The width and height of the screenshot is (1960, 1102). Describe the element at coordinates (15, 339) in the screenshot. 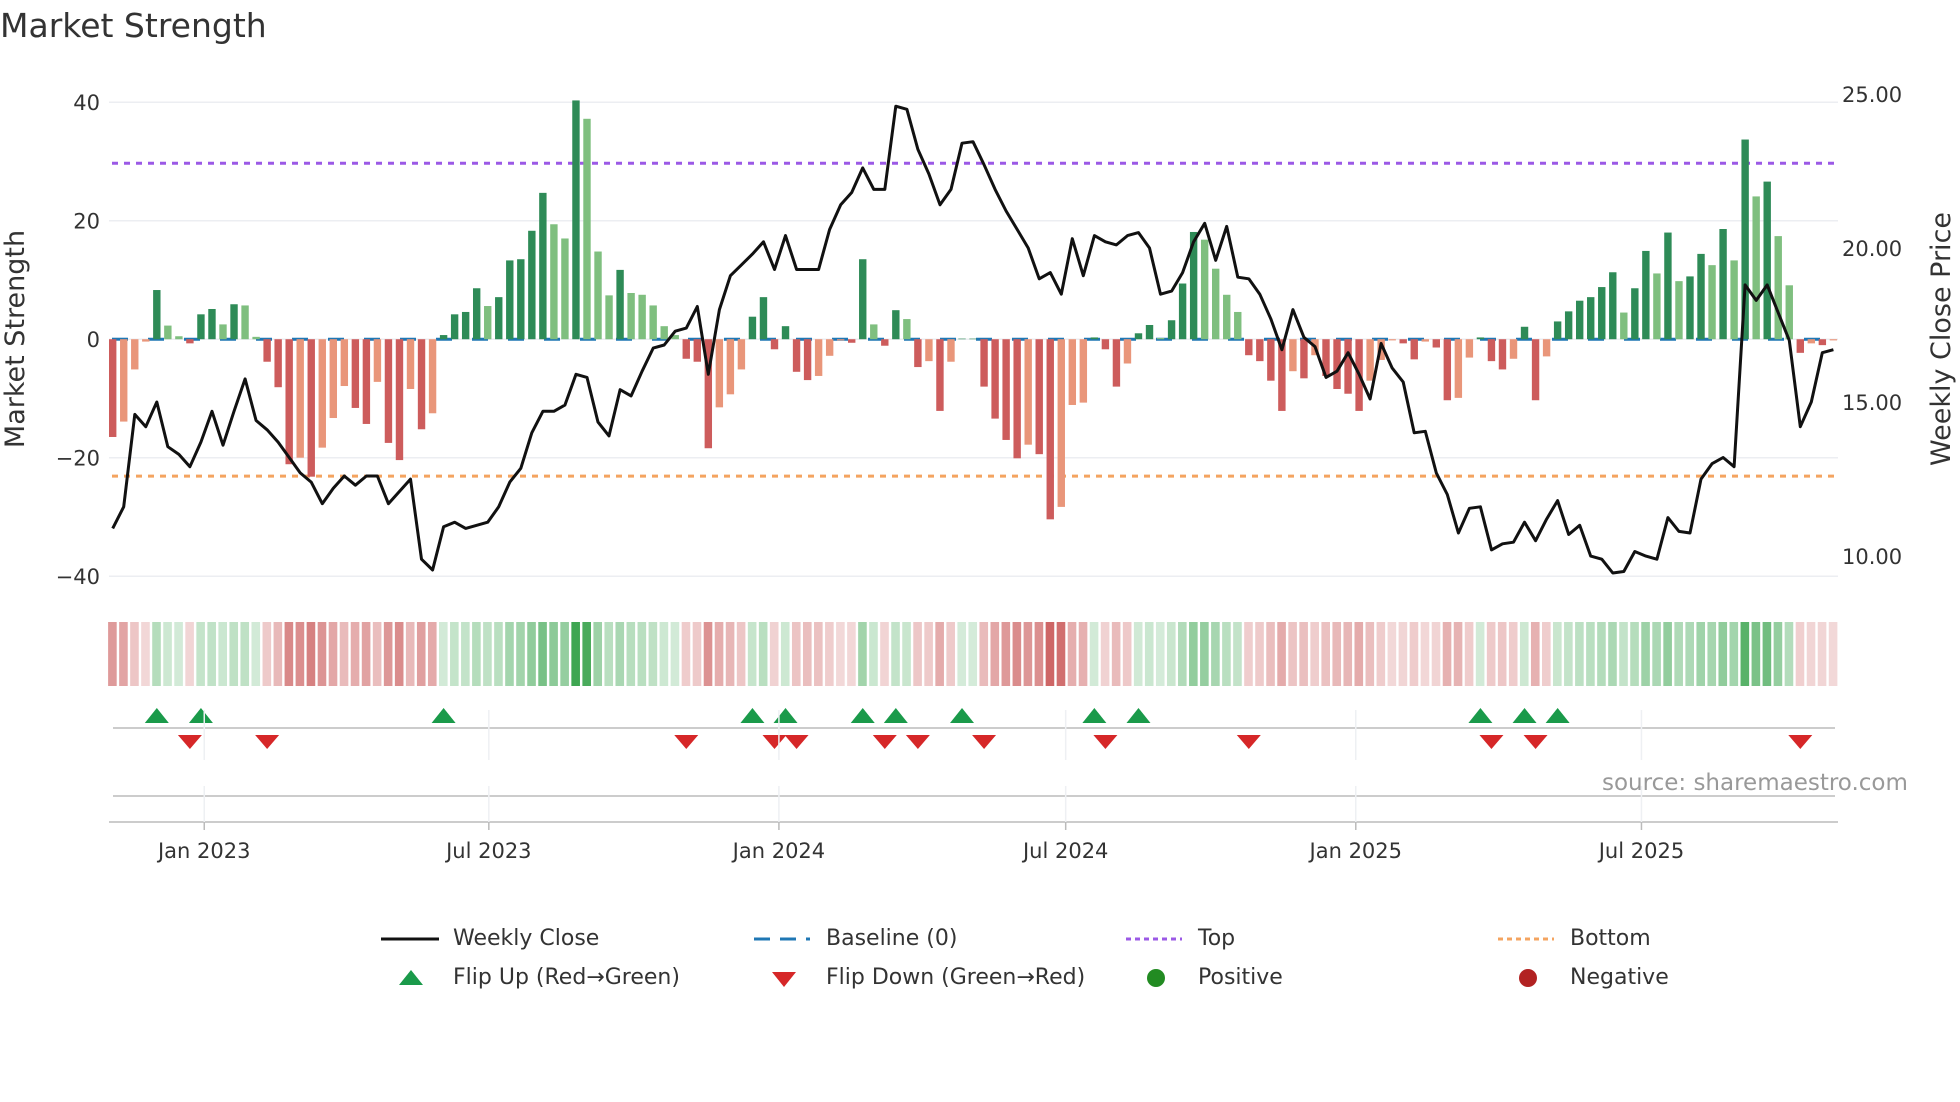

I see `y-axis-label: Market Strength` at that location.